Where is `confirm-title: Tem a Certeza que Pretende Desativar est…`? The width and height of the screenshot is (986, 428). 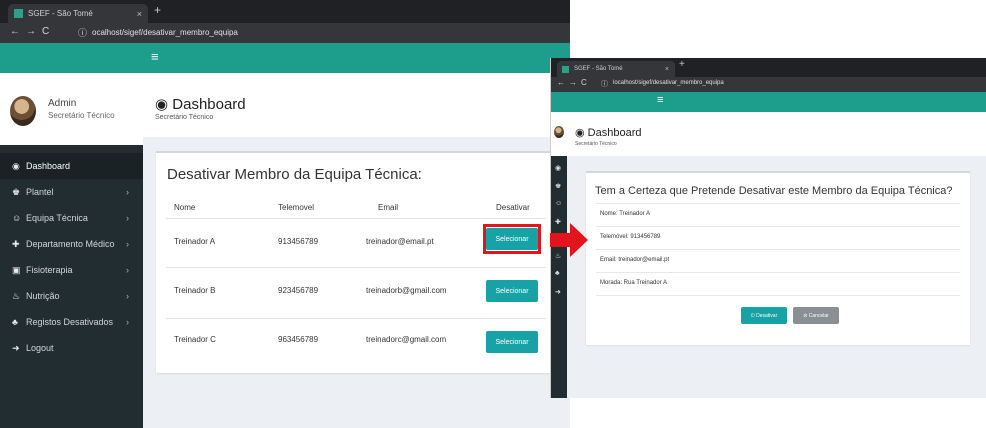 confirm-title: Tem a Certeza que Pretende Desativar est… is located at coordinates (774, 191).